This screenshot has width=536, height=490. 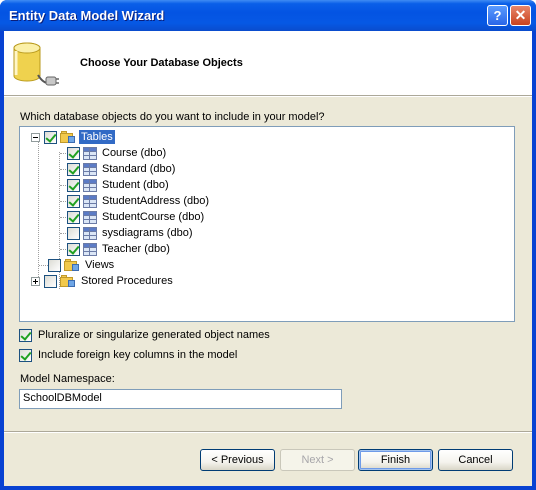 What do you see at coordinates (161, 63) in the screenshot?
I see `page-title: Choose Your Database Objects` at bounding box center [161, 63].